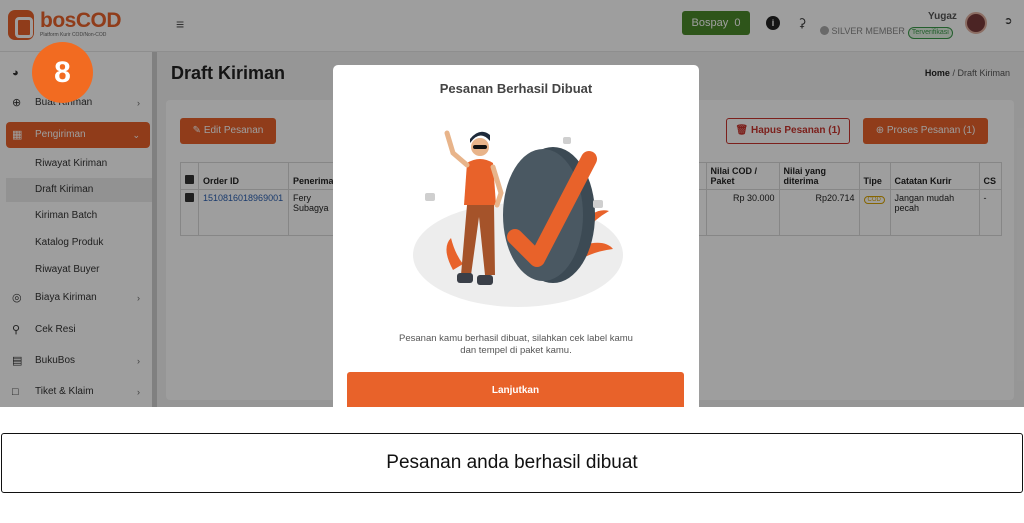  What do you see at coordinates (62, 72) in the screenshot?
I see `step-number-badge: 8` at bounding box center [62, 72].